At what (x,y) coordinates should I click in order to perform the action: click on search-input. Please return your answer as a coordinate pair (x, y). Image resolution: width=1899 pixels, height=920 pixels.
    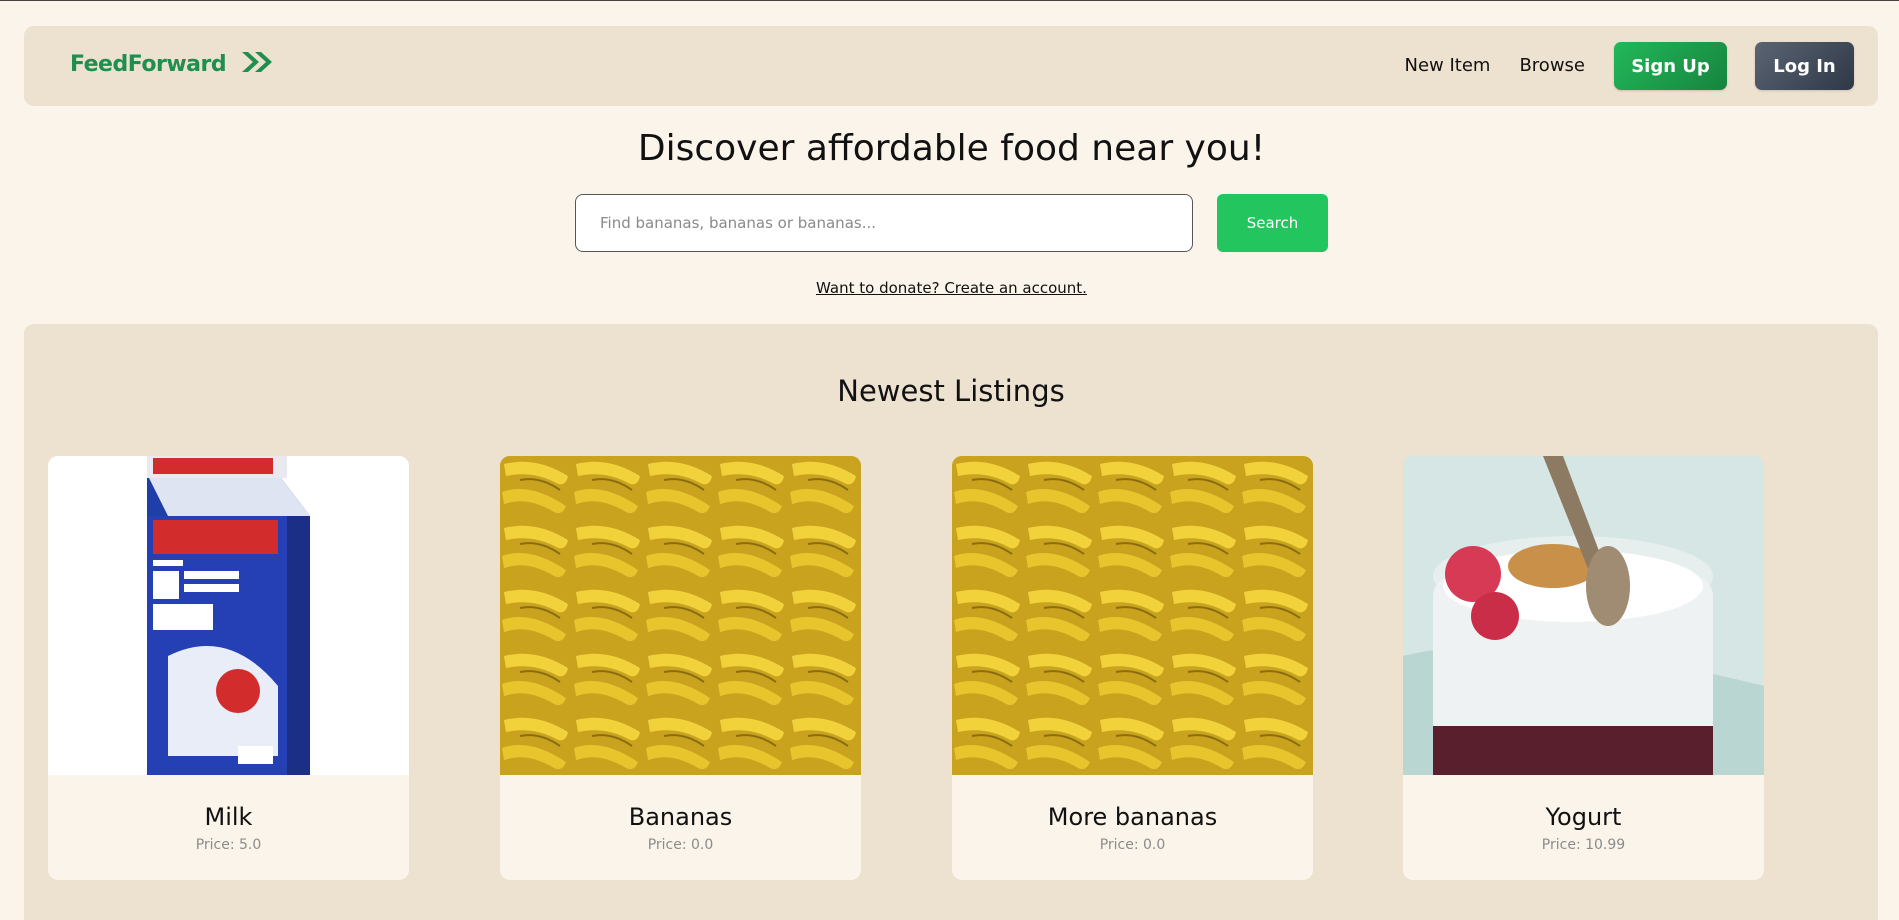
    Looking at the image, I should click on (884, 223).